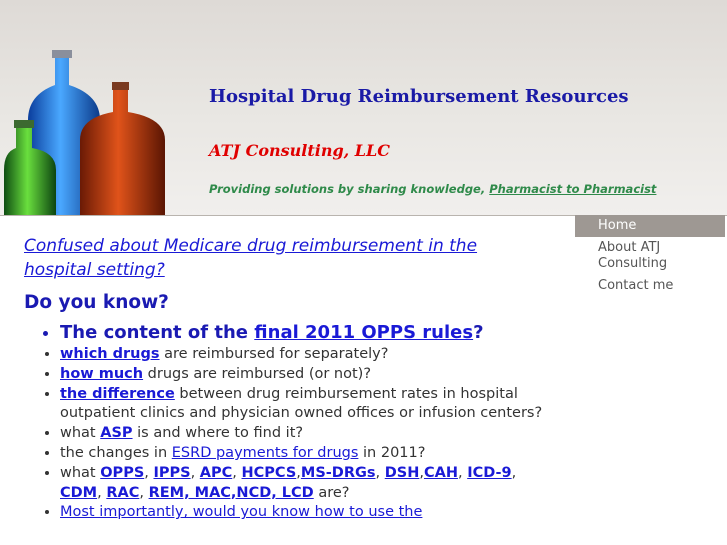 The height and width of the screenshot is (545, 727). What do you see at coordinates (402, 473) in the screenshot?
I see `dsh-link: DSH` at bounding box center [402, 473].